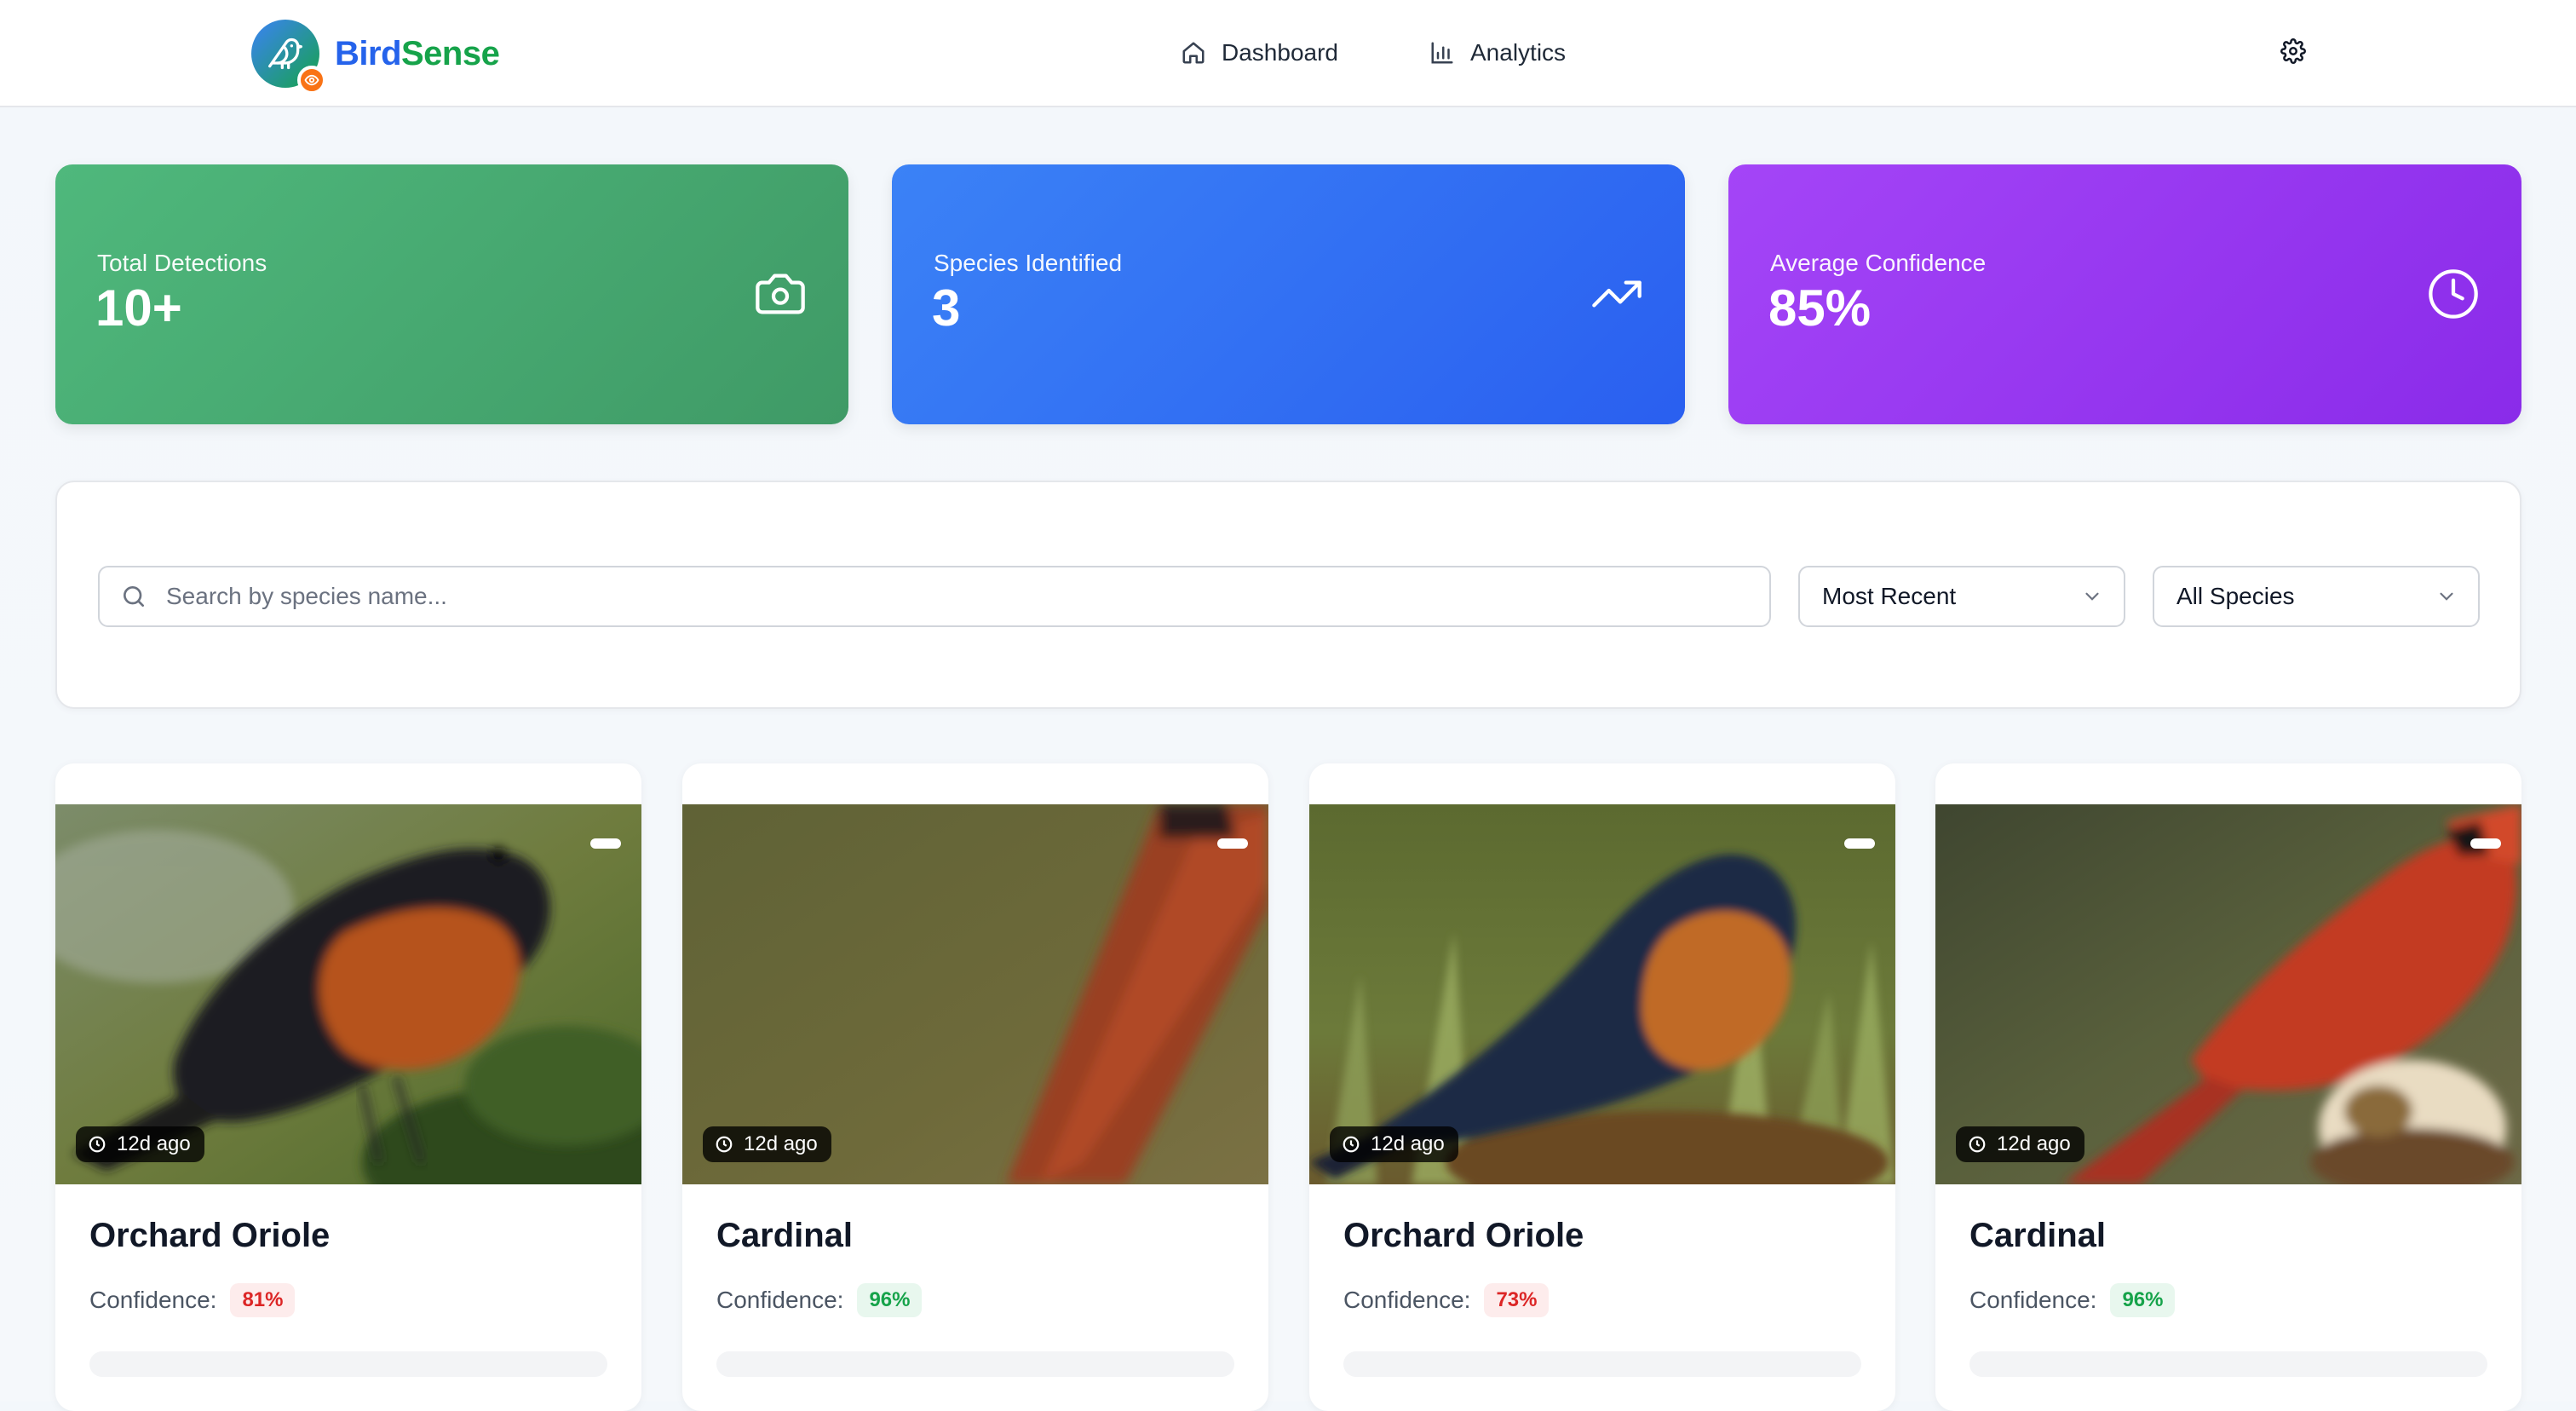 This screenshot has width=2576, height=1411. What do you see at coordinates (134, 596) in the screenshot?
I see `search-icon` at bounding box center [134, 596].